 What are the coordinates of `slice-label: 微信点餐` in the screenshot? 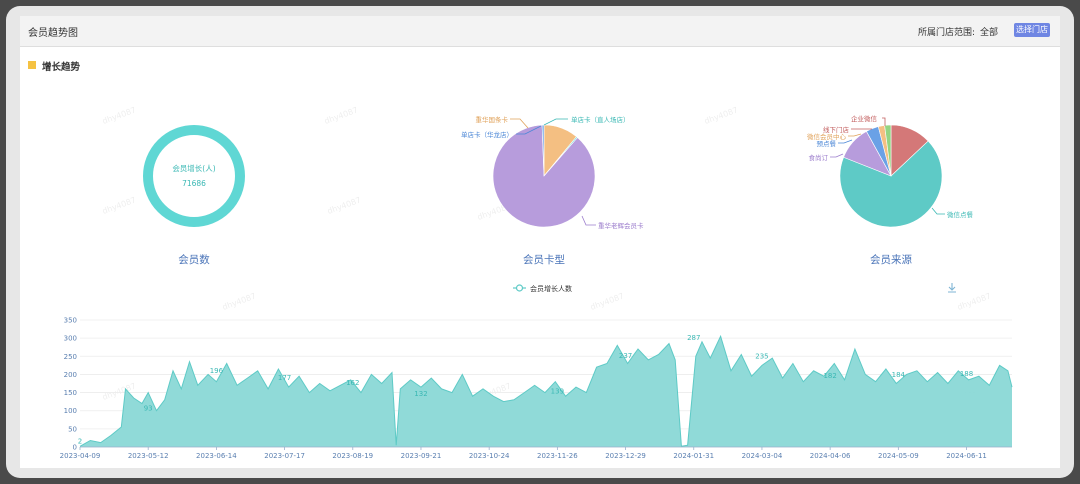 It's located at (960, 214).